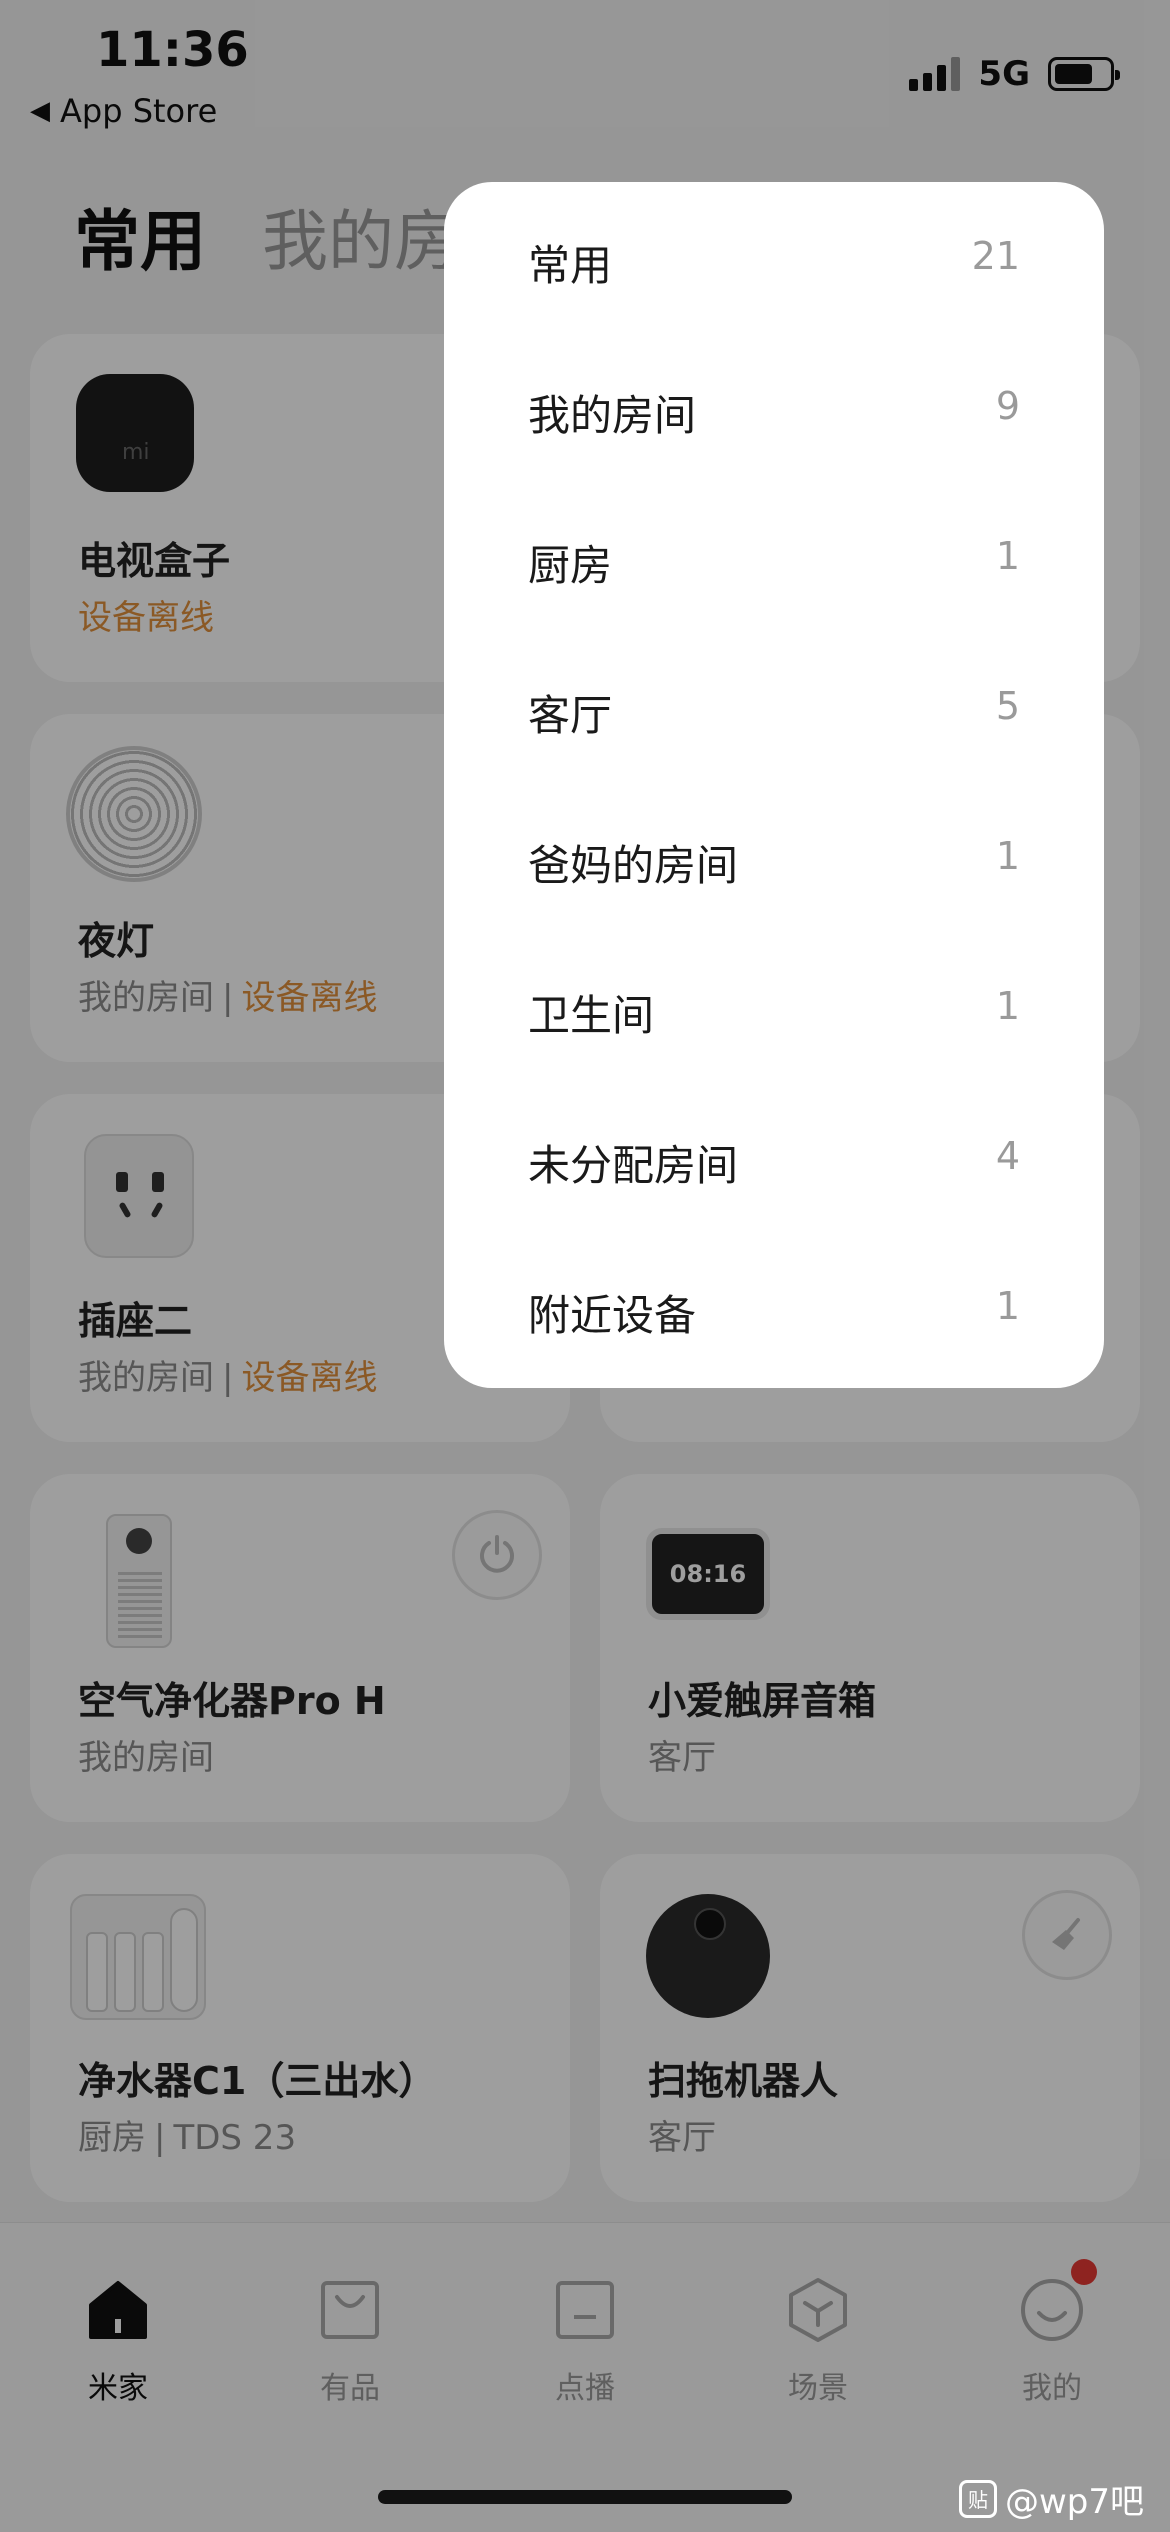 The image size is (1170, 2532). Describe the element at coordinates (977, 2498) in the screenshot. I see `tieba-logo-icon: 贴` at that location.